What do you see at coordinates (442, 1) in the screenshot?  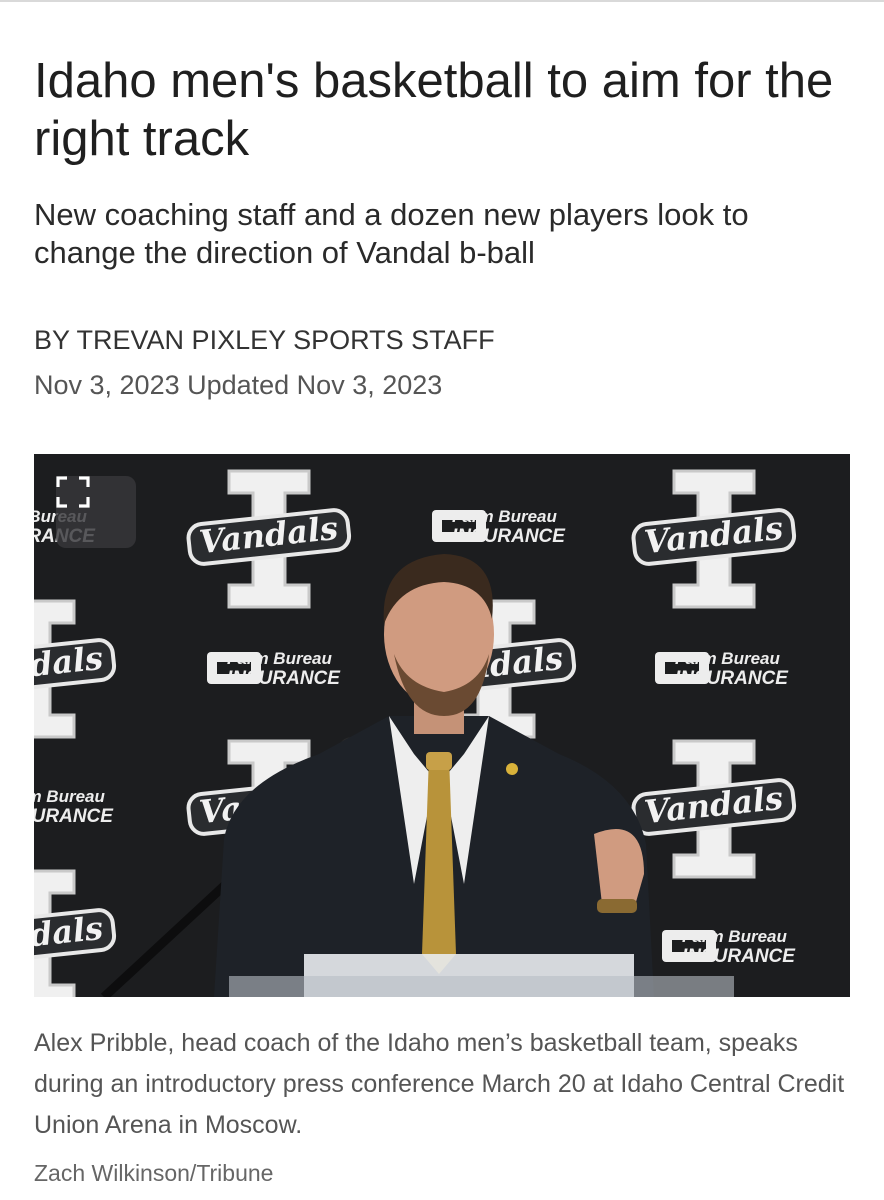 I see `top-divider` at bounding box center [442, 1].